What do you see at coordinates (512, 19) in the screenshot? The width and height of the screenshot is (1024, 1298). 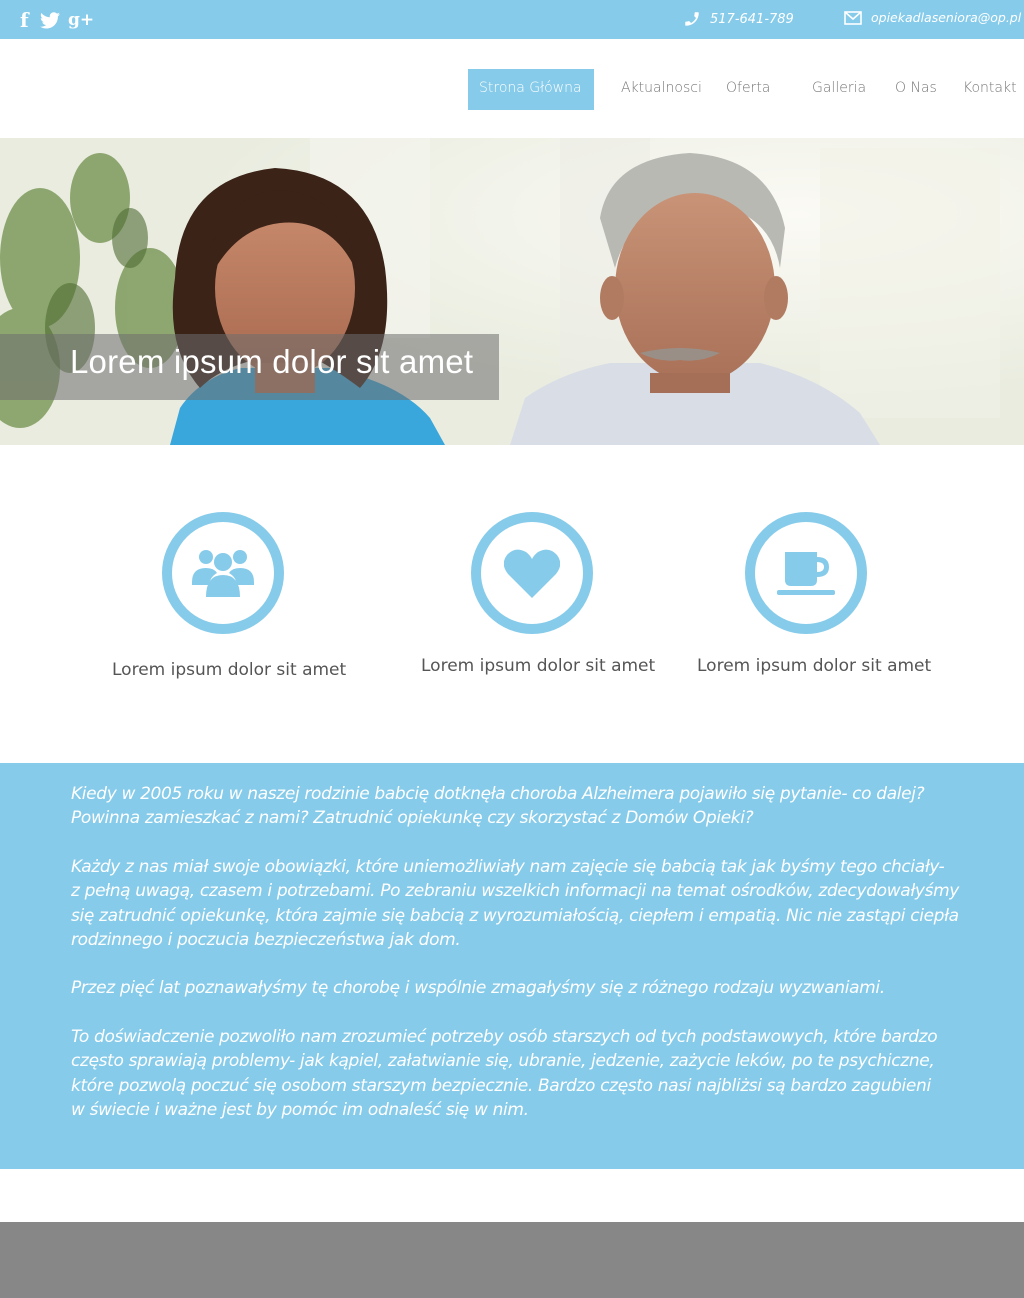 I see `top-bar: f g+ 517-641-789 opiekadlaseniora@op.pl` at bounding box center [512, 19].